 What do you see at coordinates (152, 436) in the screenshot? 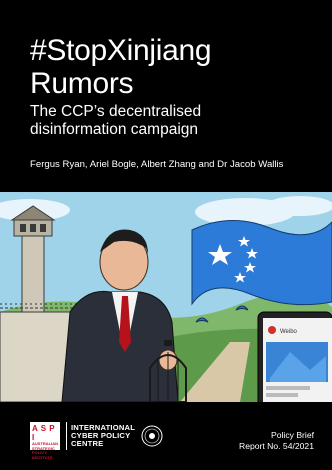
I see `government-seal-icon` at bounding box center [152, 436].